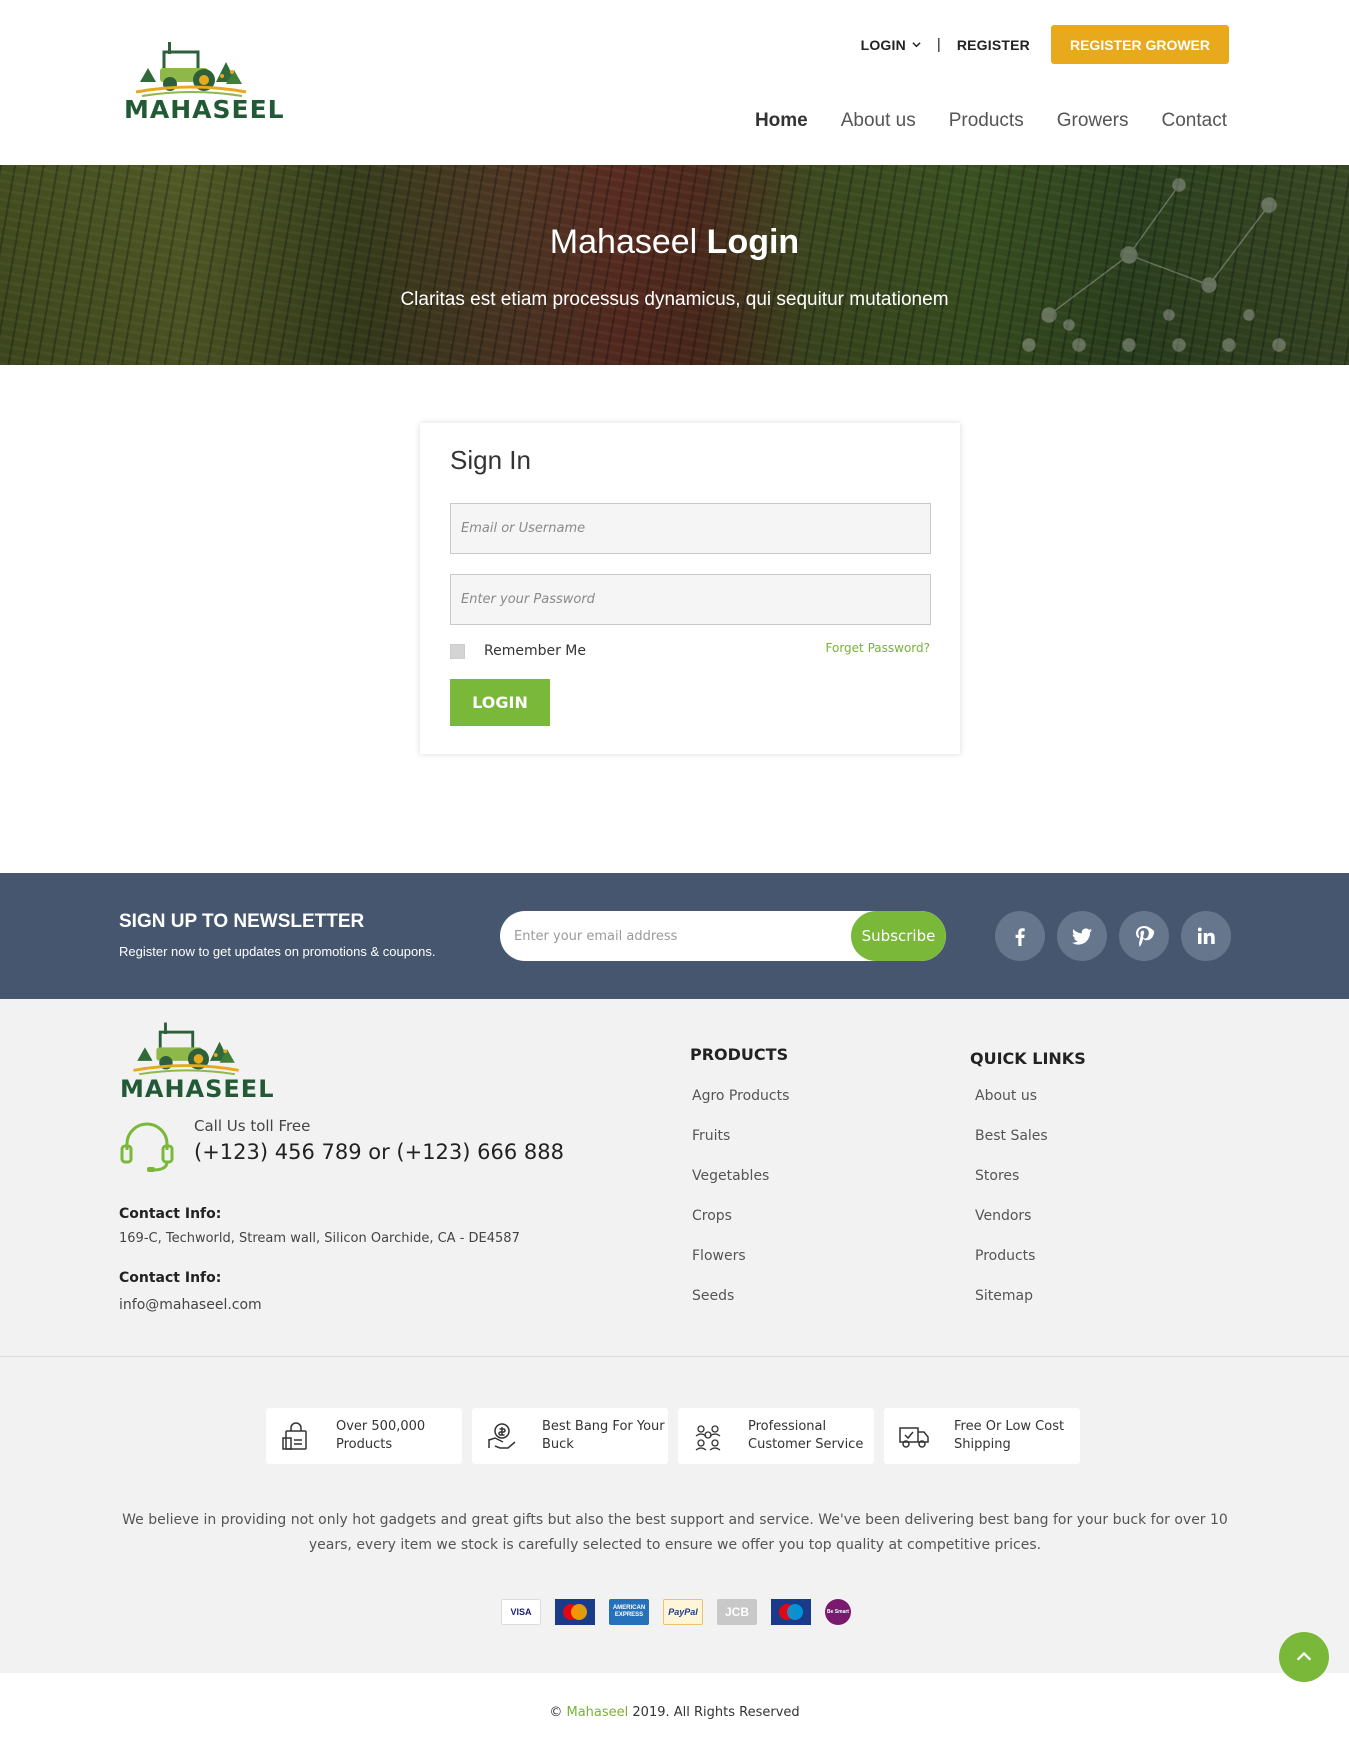 Image resolution: width=1349 pixels, height=1740 pixels. I want to click on maestro-logo, so click(791, 1612).